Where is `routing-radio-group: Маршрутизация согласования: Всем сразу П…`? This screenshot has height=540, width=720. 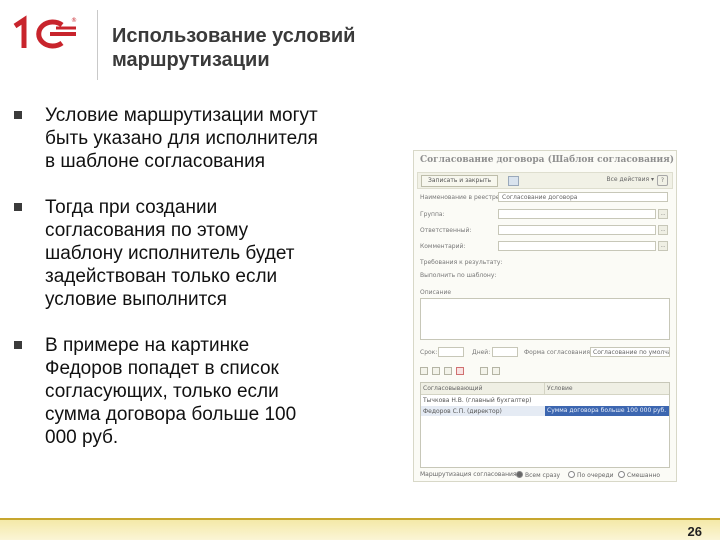
routing-radio-group: Маршрутизация согласования: Всем сразу П… is located at coordinates (545, 475).